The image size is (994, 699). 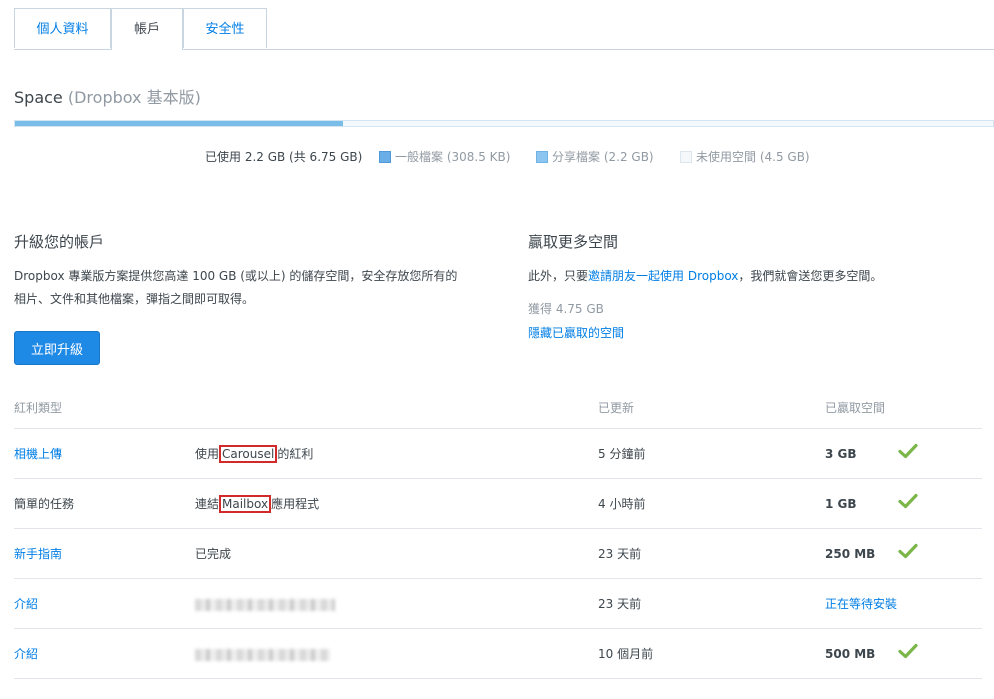 I want to click on legend-unused-space: 未使用空間 (4.5 GB), so click(x=745, y=156).